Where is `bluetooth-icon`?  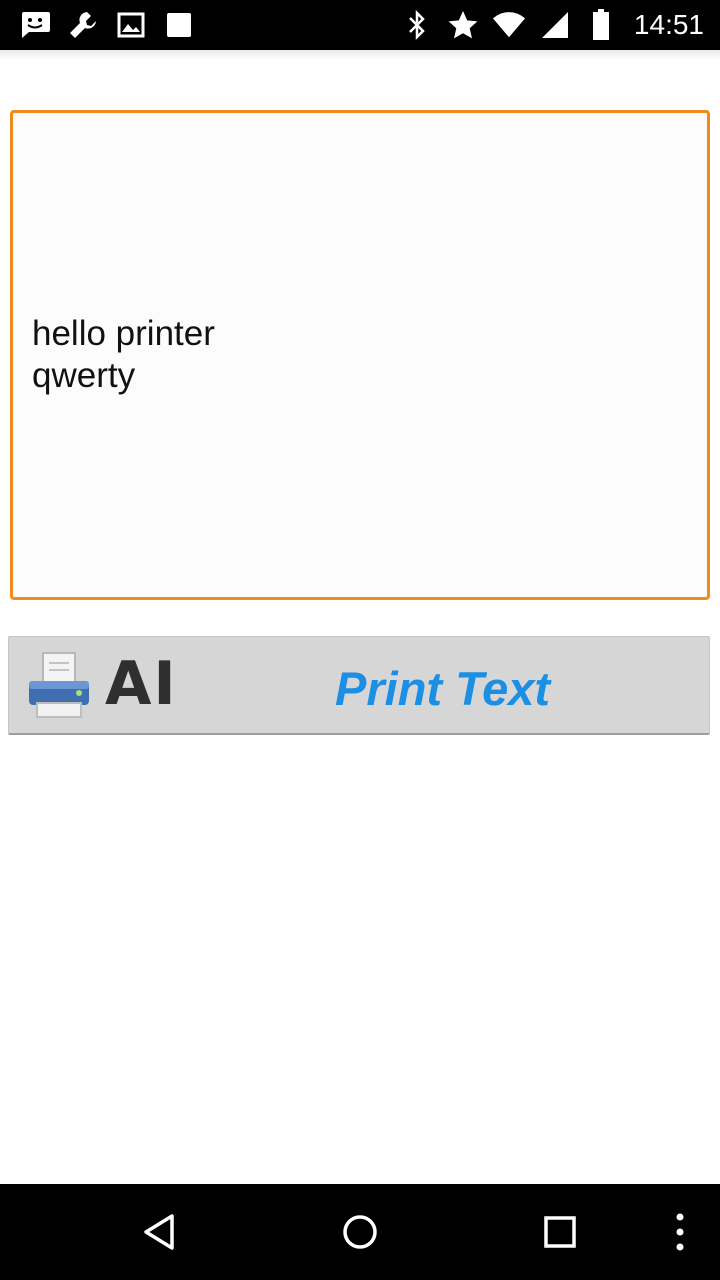
bluetooth-icon is located at coordinates (417, 25).